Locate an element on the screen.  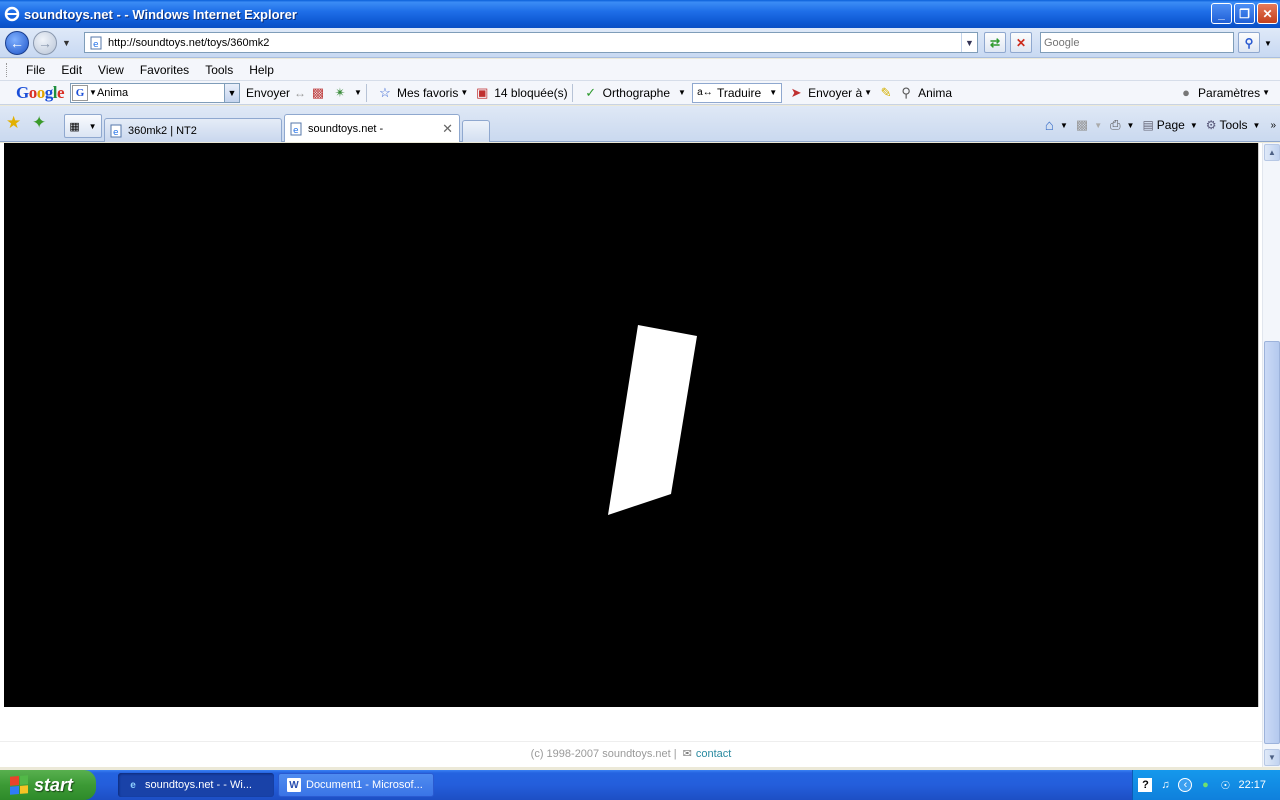
envoyer-a-button: ➤ Envoyer à ▼ is located at coordinates (830, 93).